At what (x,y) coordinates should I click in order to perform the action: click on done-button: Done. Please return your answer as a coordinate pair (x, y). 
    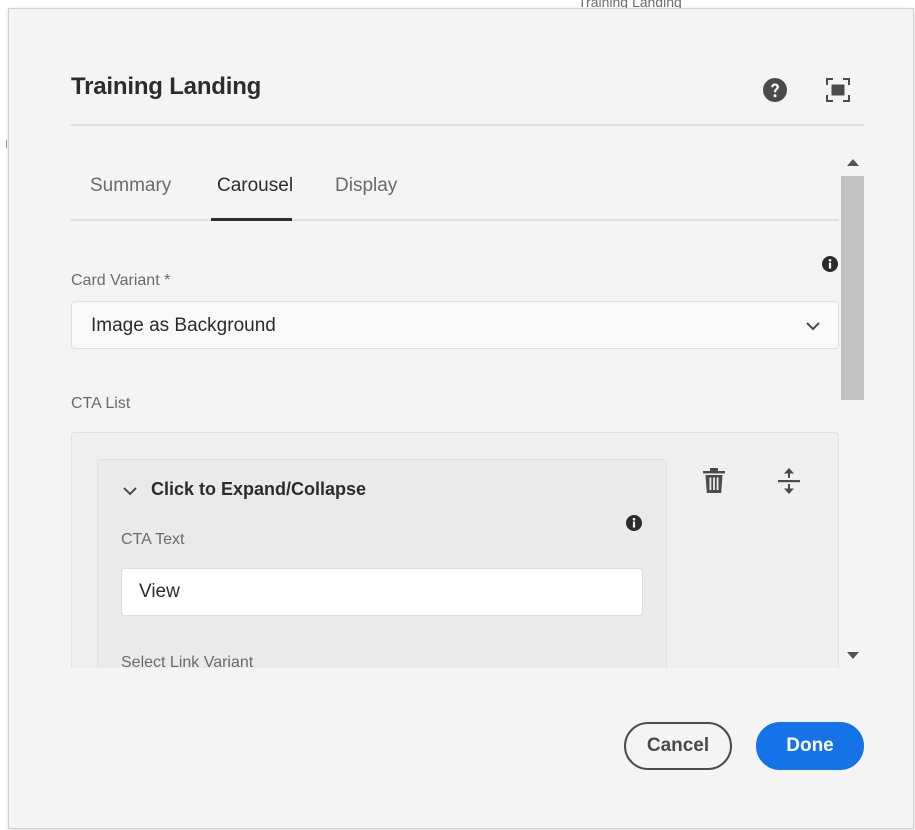
    Looking at the image, I should click on (810, 746).